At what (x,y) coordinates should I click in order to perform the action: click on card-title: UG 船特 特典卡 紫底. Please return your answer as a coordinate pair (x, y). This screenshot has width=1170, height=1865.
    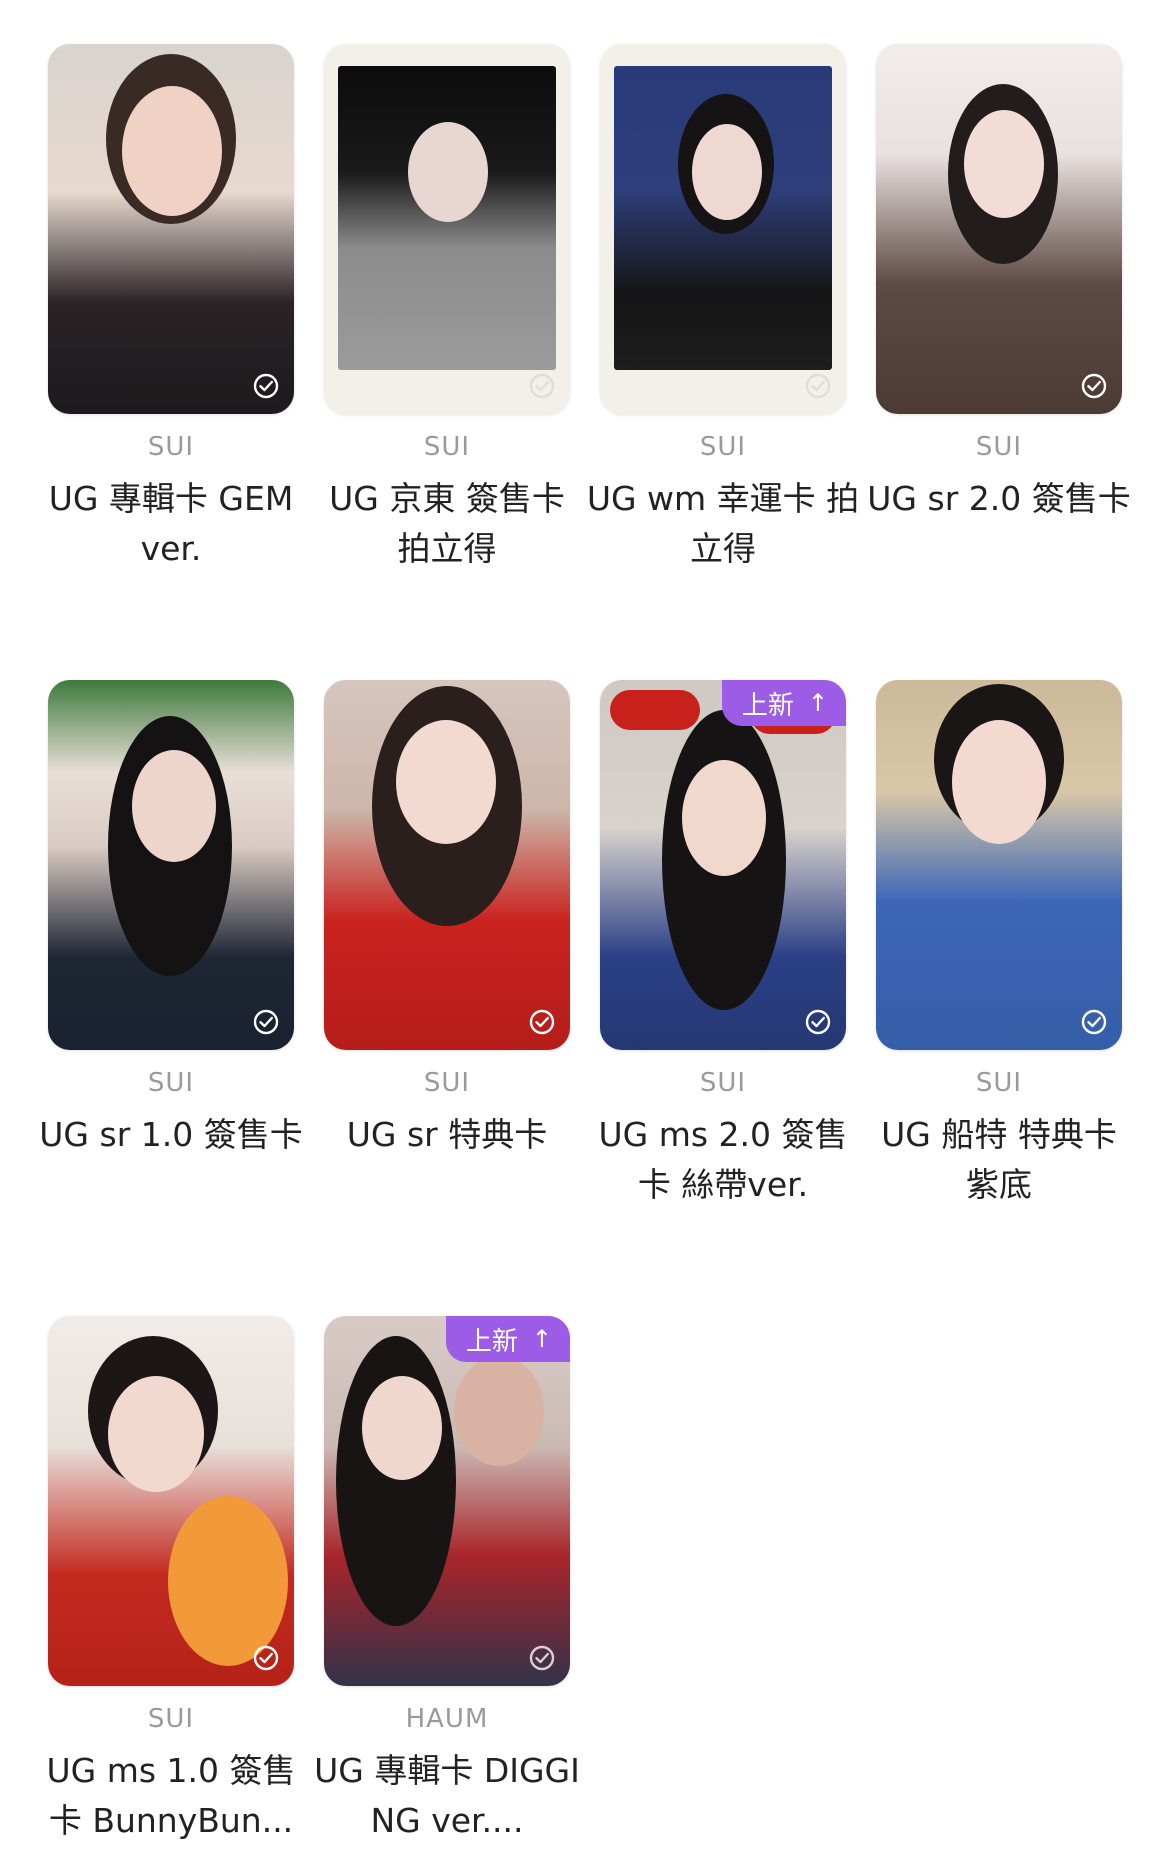
    Looking at the image, I should click on (999, 1159).